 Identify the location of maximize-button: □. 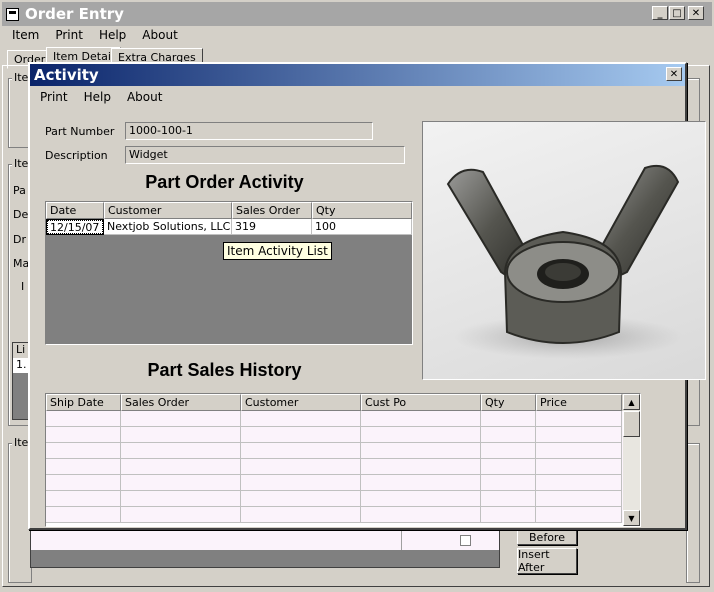
(677, 13).